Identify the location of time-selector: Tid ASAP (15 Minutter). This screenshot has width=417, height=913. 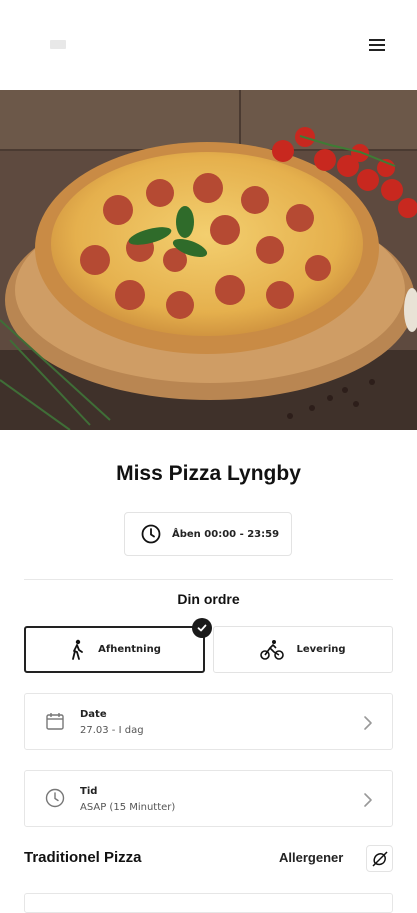
(208, 798).